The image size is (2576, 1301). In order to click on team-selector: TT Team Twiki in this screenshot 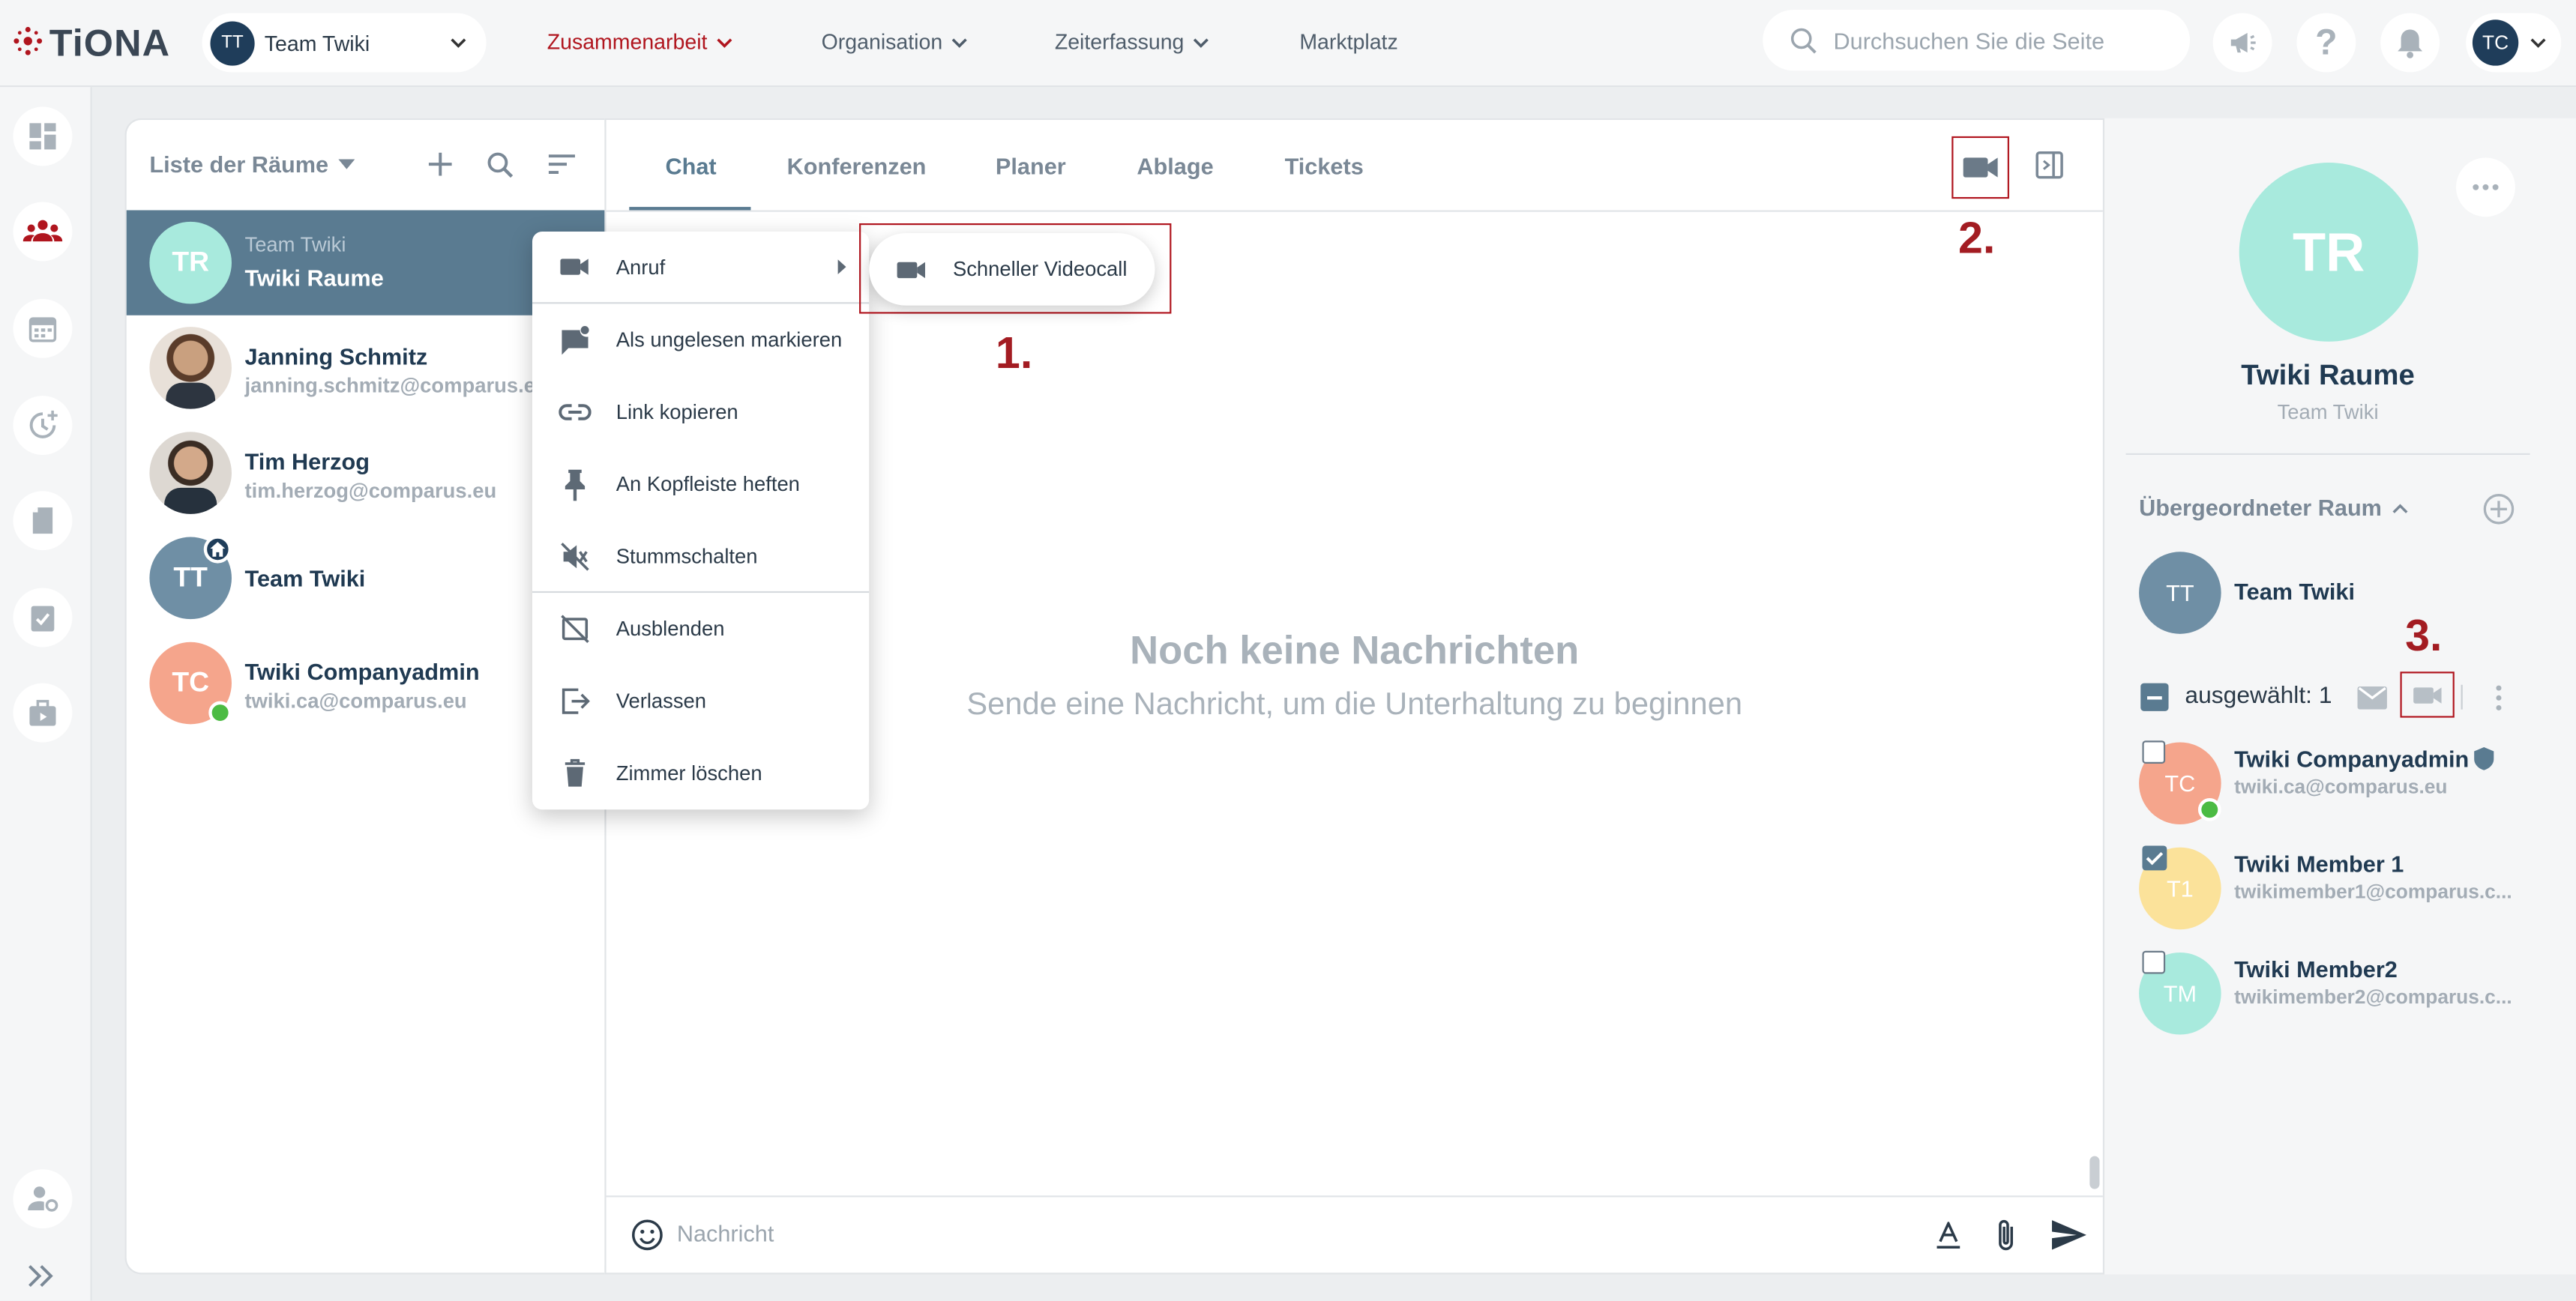, I will do `click(345, 43)`.